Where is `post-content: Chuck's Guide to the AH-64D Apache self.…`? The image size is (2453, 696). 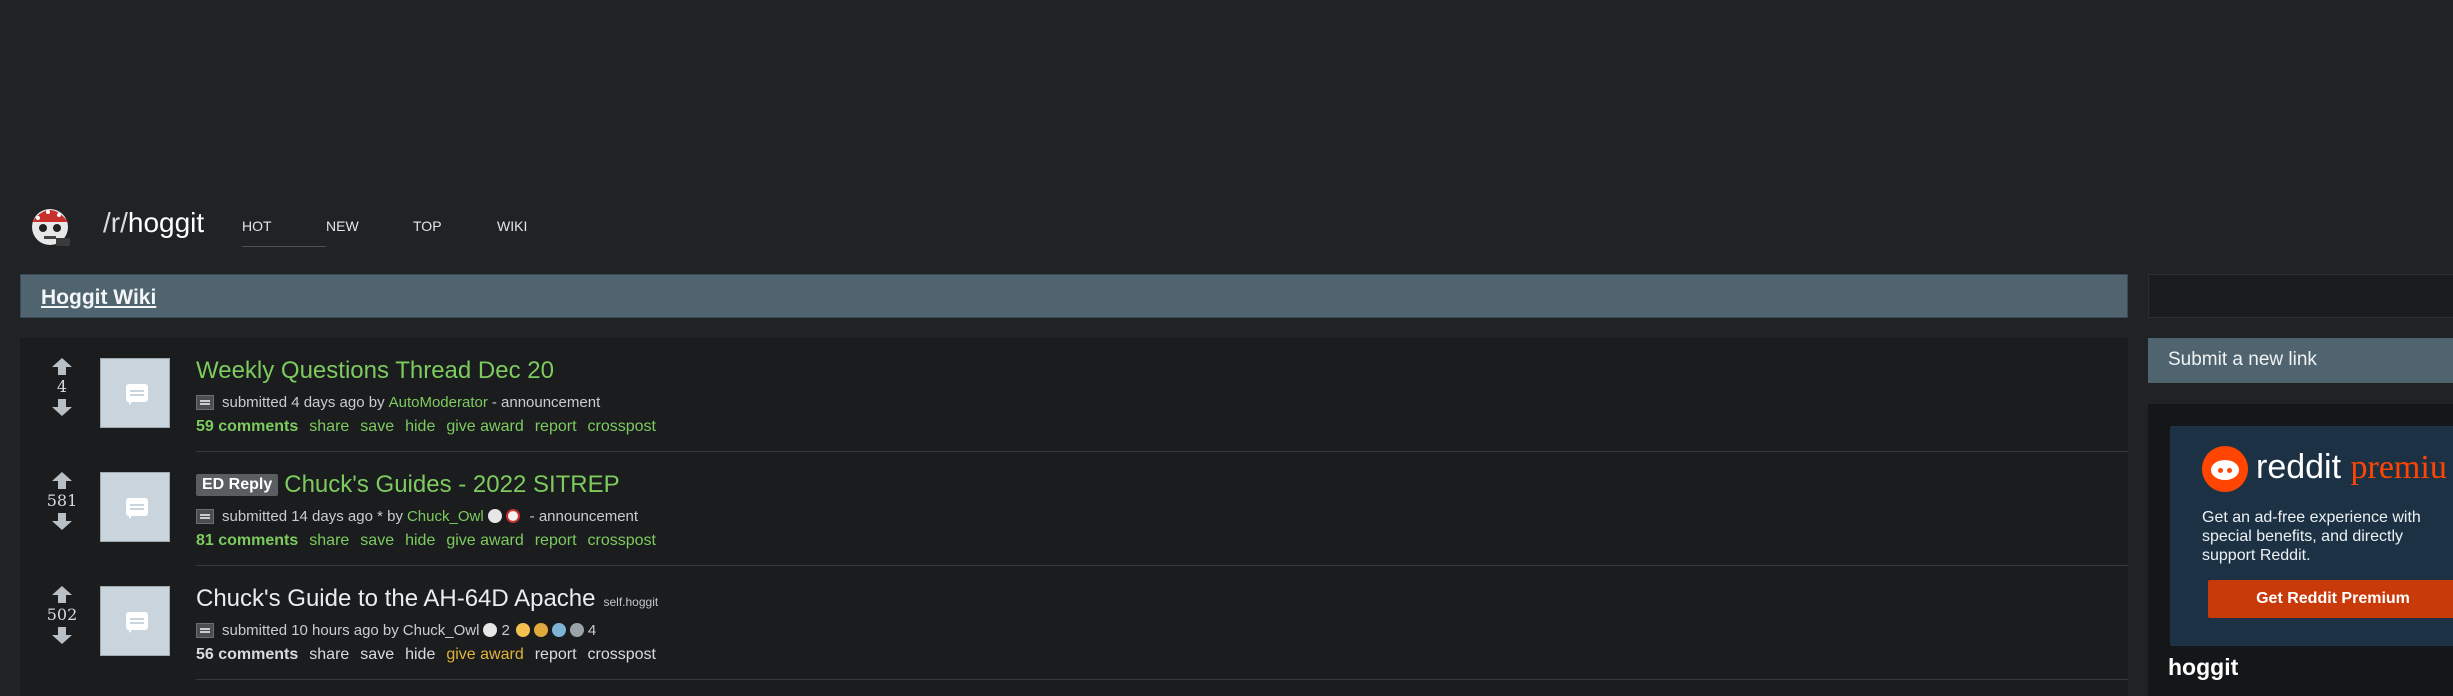
post-content: Chuck's Guide to the AH-64D Apache self.… is located at coordinates (1146, 624).